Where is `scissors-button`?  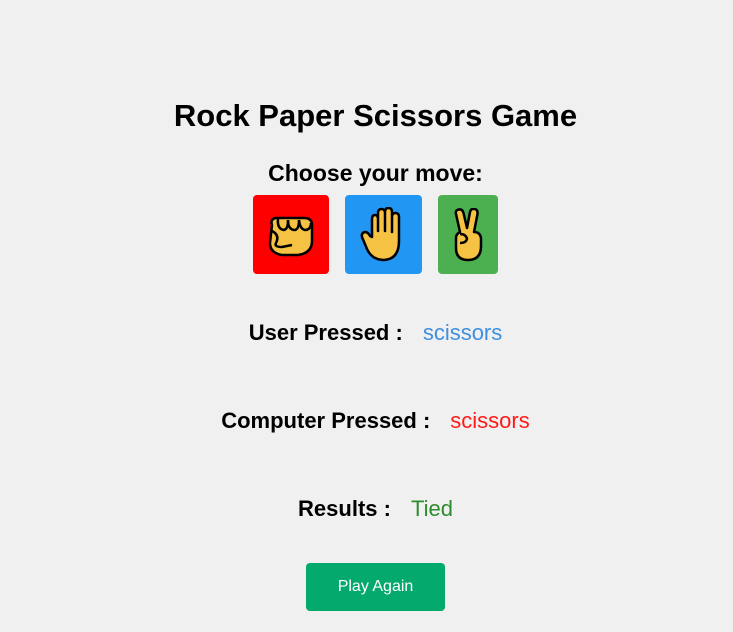 scissors-button is located at coordinates (468, 234).